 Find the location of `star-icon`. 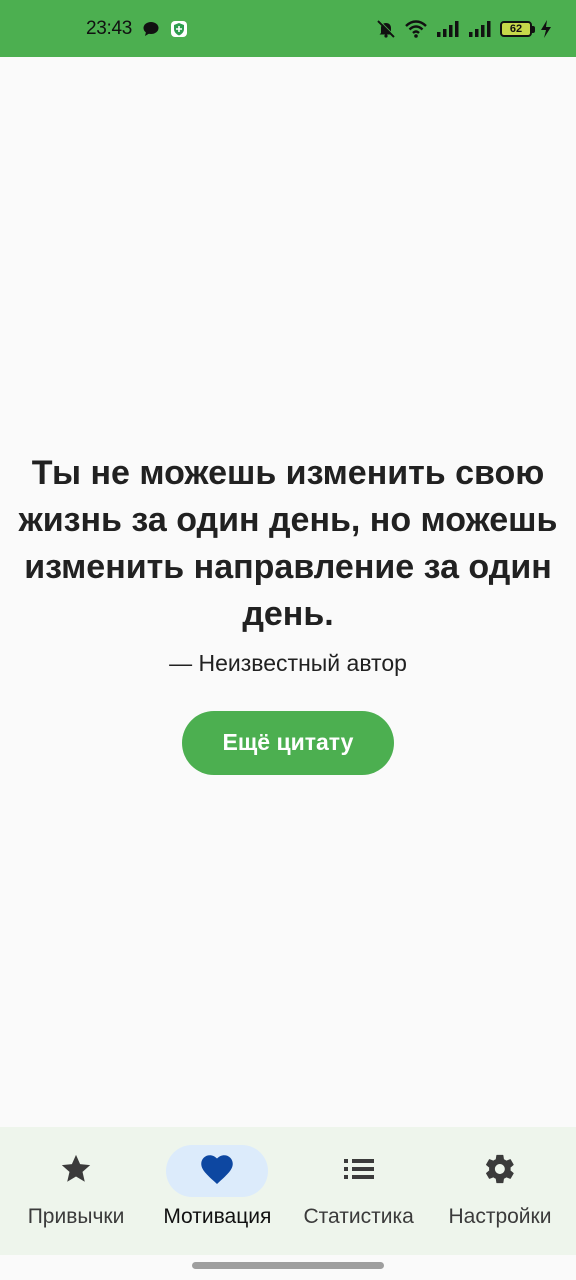

star-icon is located at coordinates (76, 1171).